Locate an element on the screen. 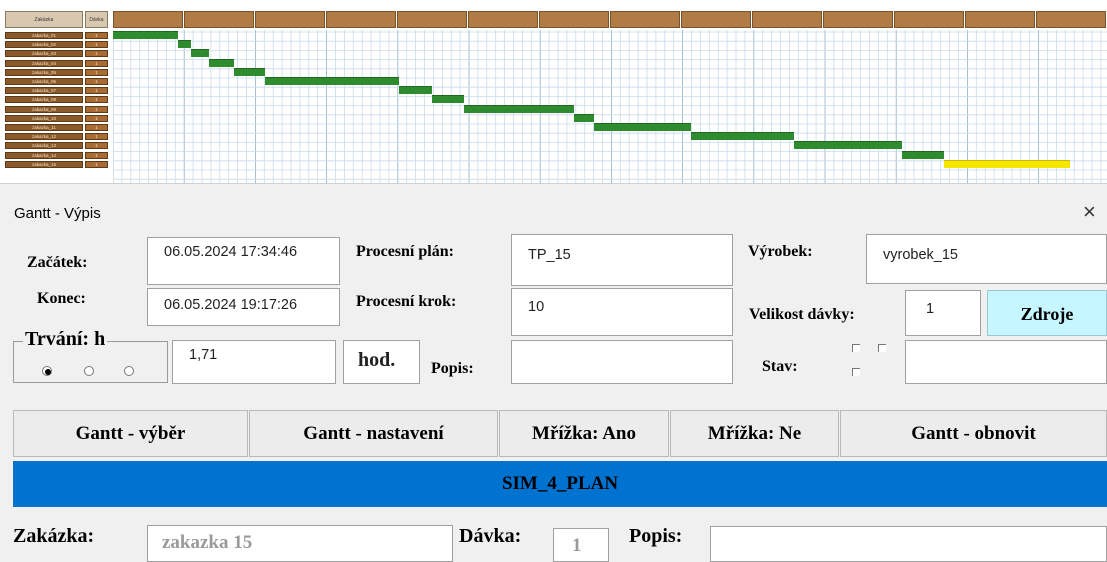 The height and width of the screenshot is (562, 1107). zakazka-field: zakazka 15 is located at coordinates (300, 543).